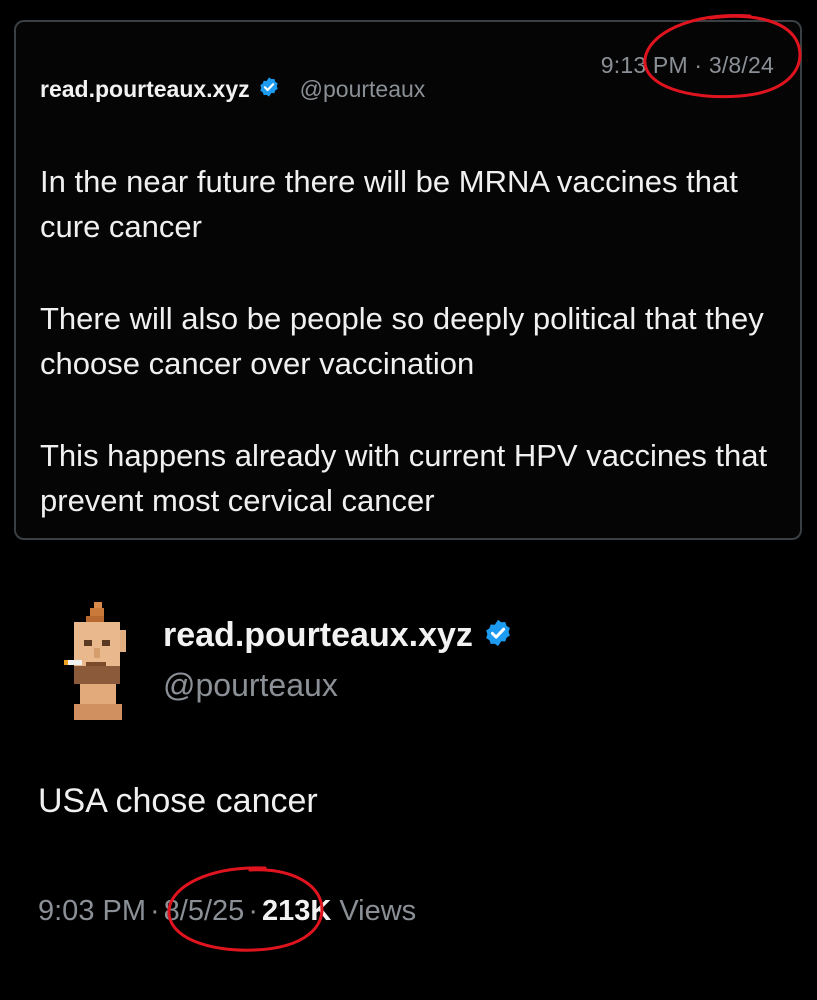 Image resolution: width=817 pixels, height=1000 pixels. Describe the element at coordinates (145, 89) in the screenshot. I see `quoted-tweet-display-name: read.pourteaux.xyz` at that location.